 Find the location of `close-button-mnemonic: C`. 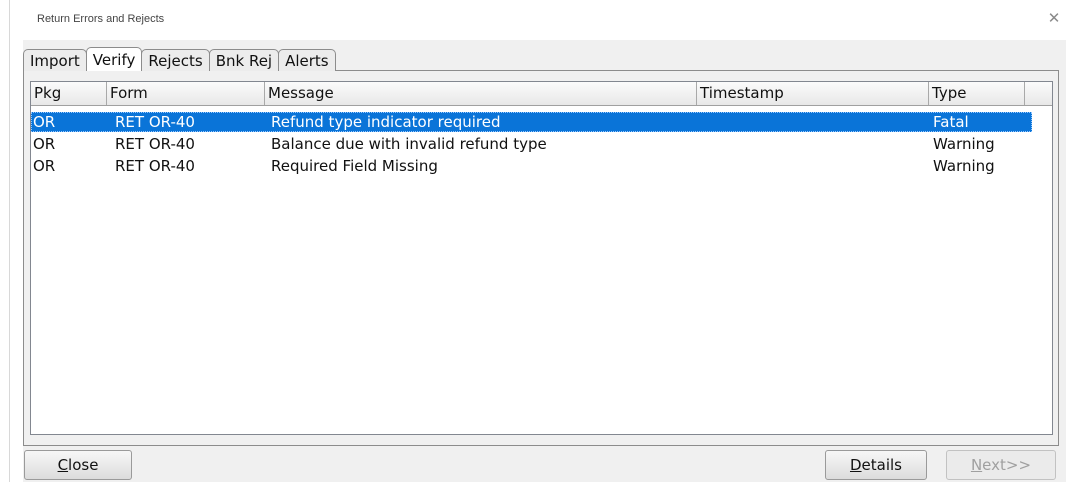

close-button-mnemonic: C is located at coordinates (63, 465).